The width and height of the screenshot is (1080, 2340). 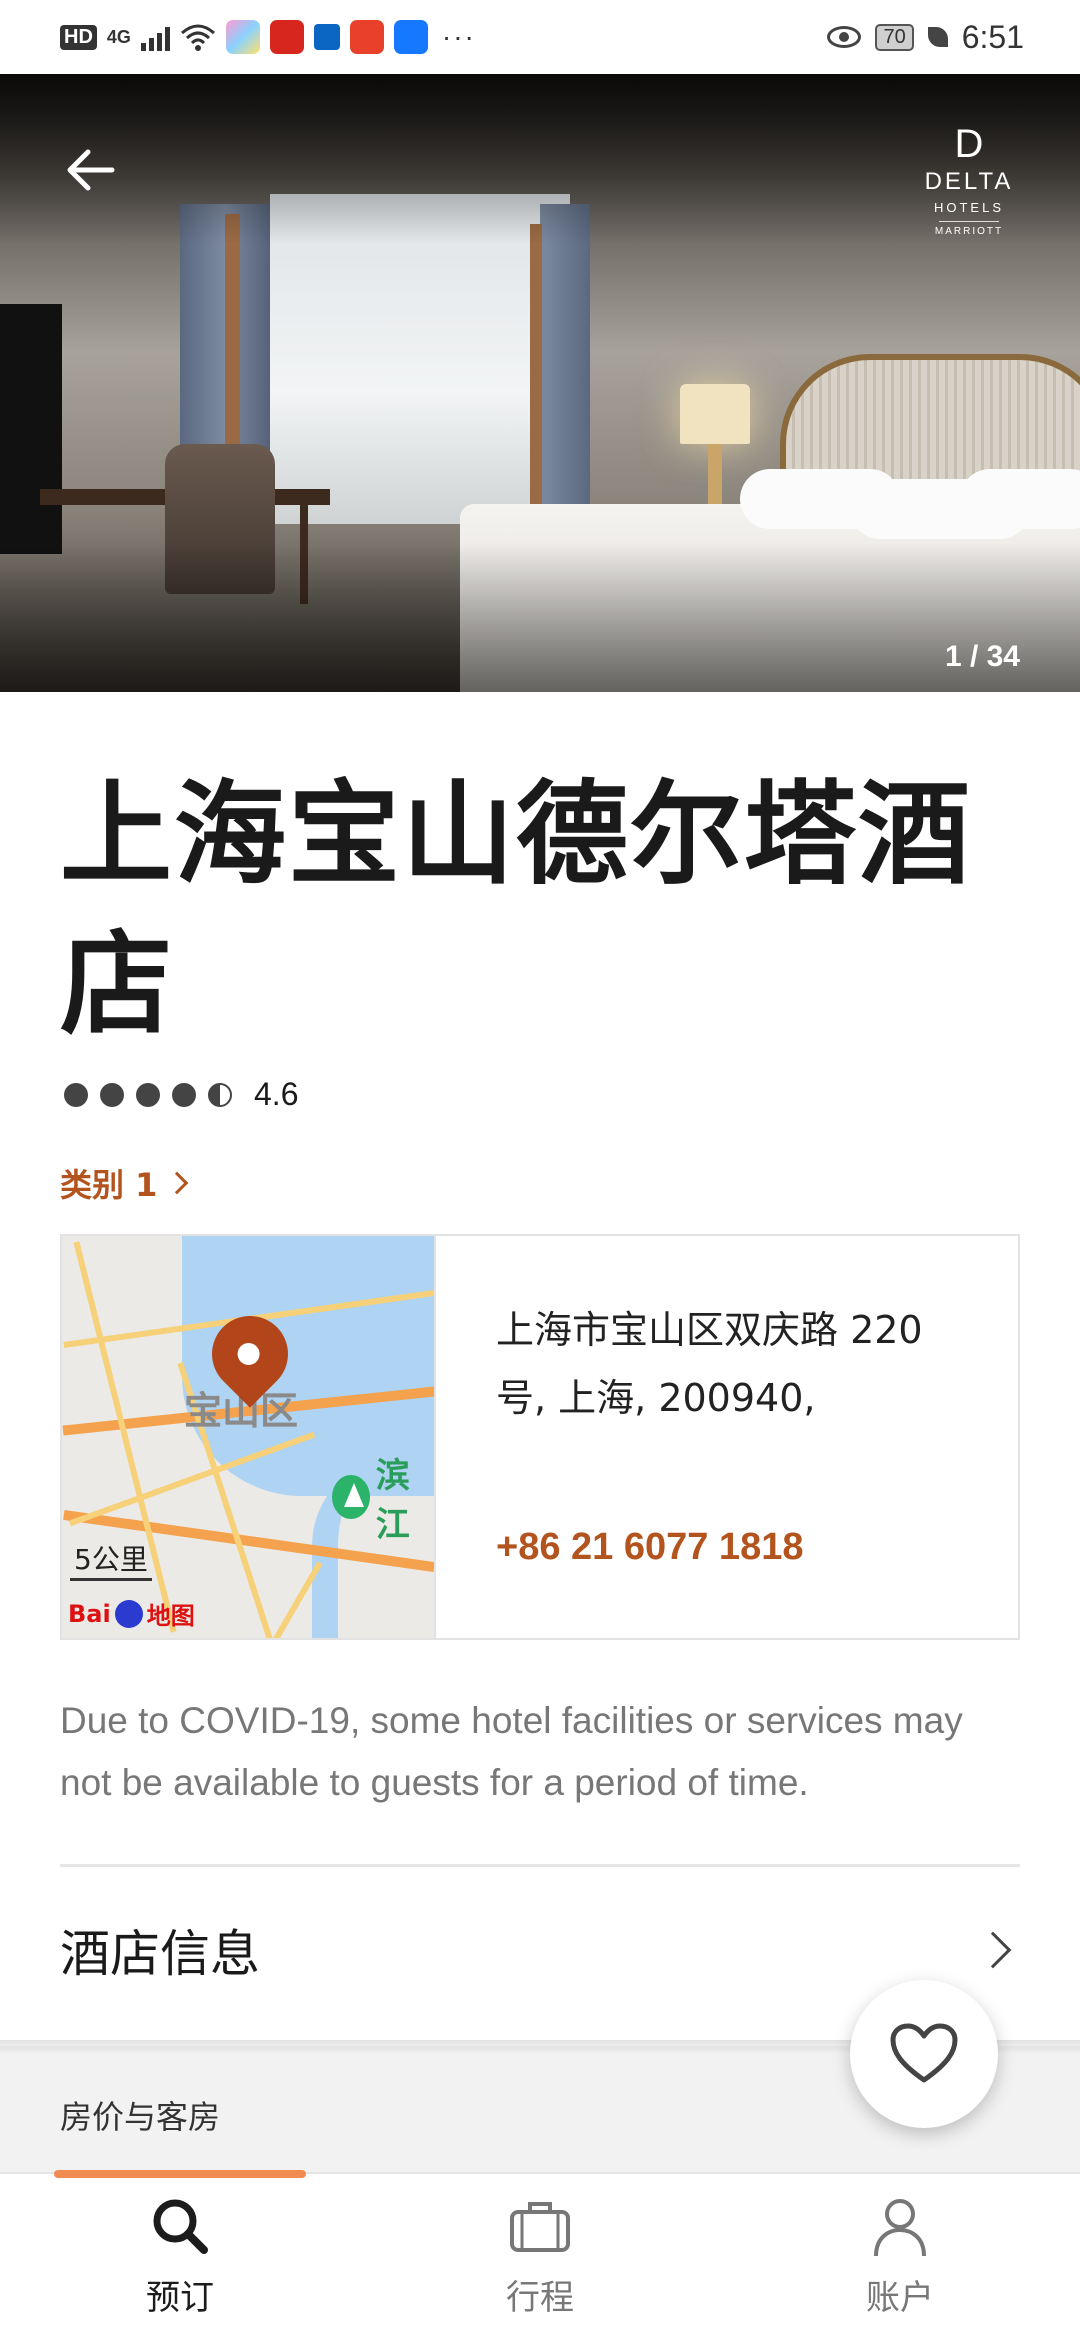 What do you see at coordinates (249, 1437) in the screenshot?
I see `map-thumbnail: 宝山区 滨江 5公里 Bai 地图` at bounding box center [249, 1437].